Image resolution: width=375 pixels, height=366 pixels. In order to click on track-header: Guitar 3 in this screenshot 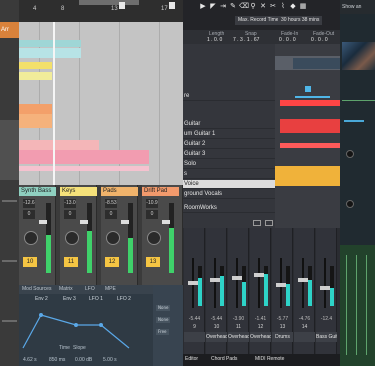, I will do `click(229, 154)`.